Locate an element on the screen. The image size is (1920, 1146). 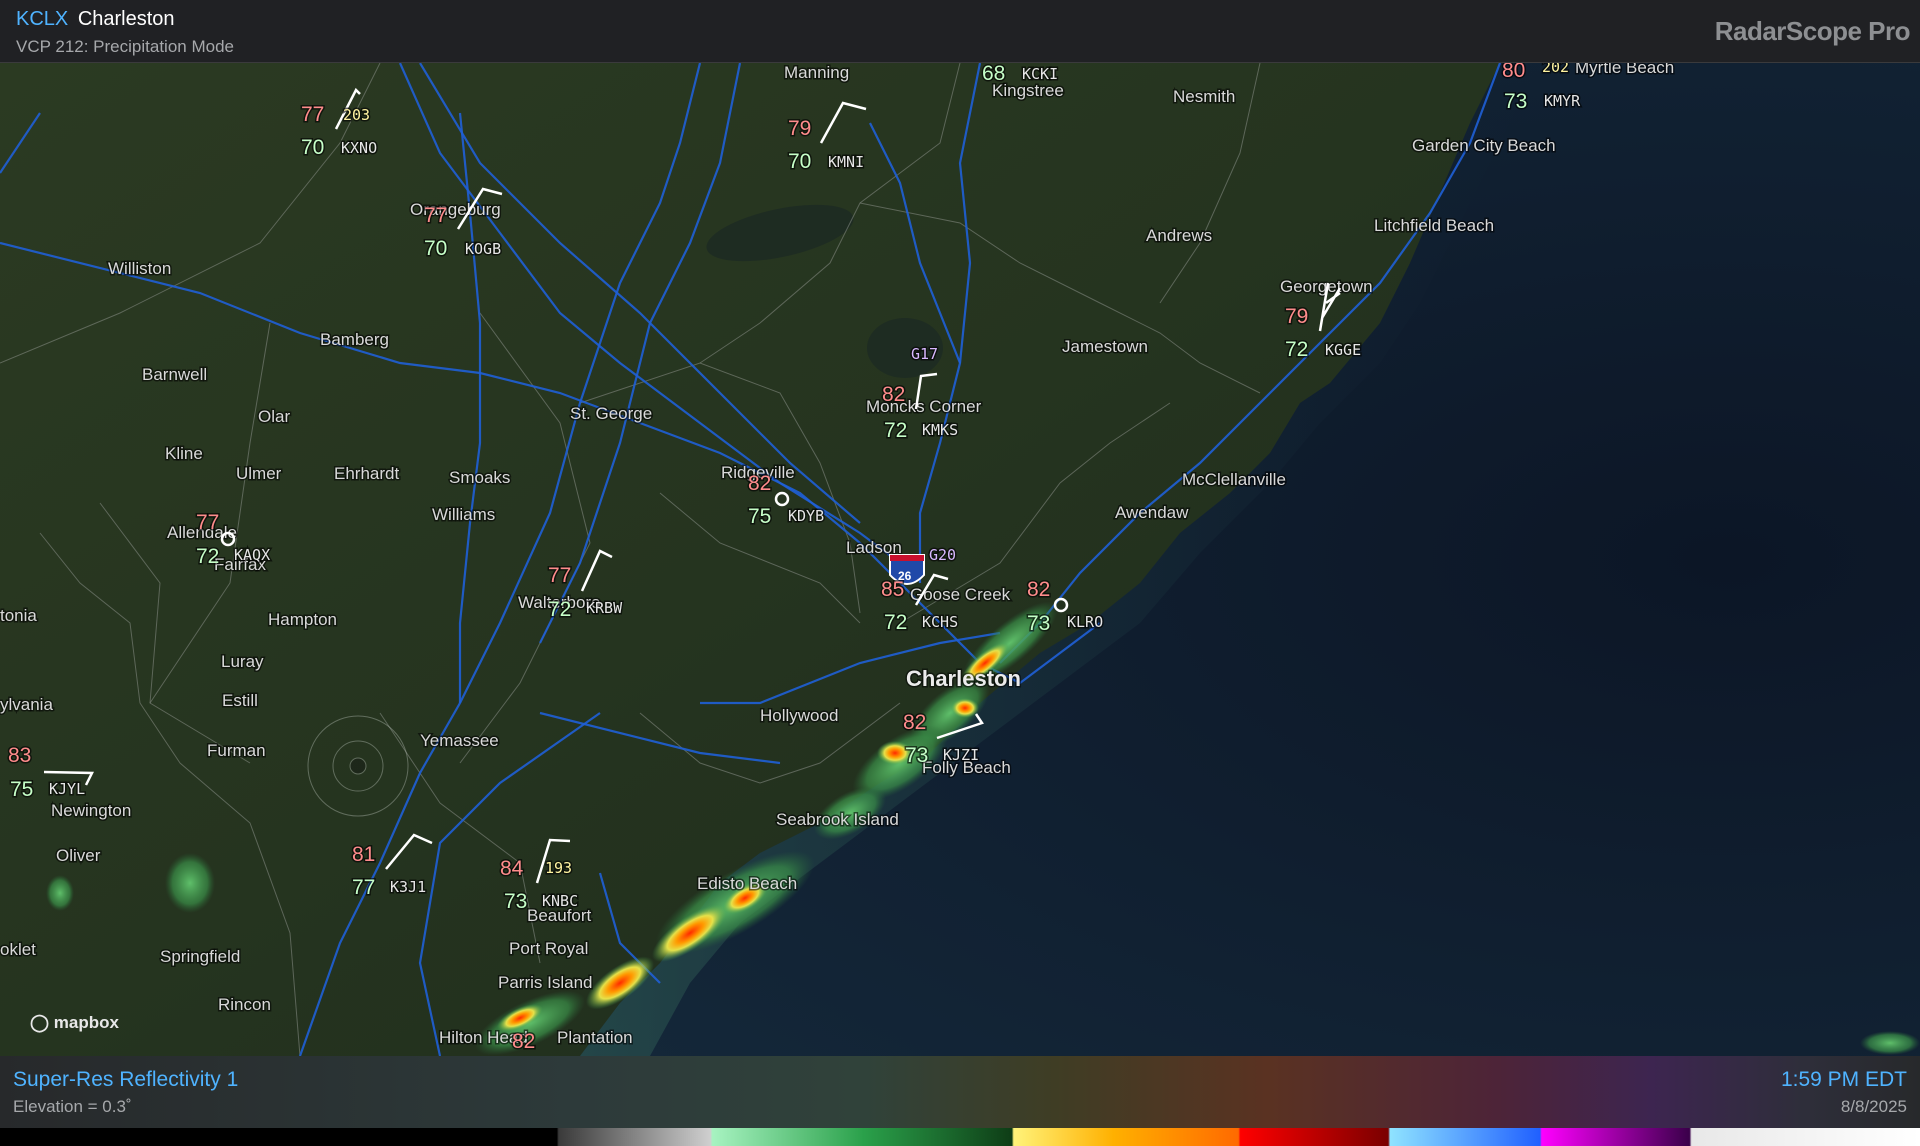
place-label: St. George is located at coordinates (611, 413).